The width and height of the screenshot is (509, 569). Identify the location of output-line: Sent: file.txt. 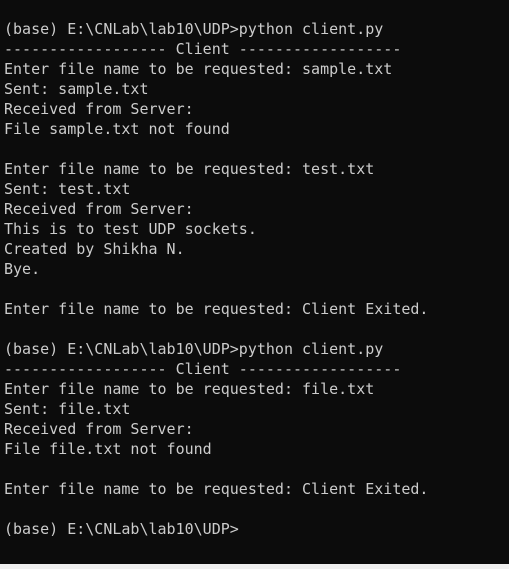
(67, 409).